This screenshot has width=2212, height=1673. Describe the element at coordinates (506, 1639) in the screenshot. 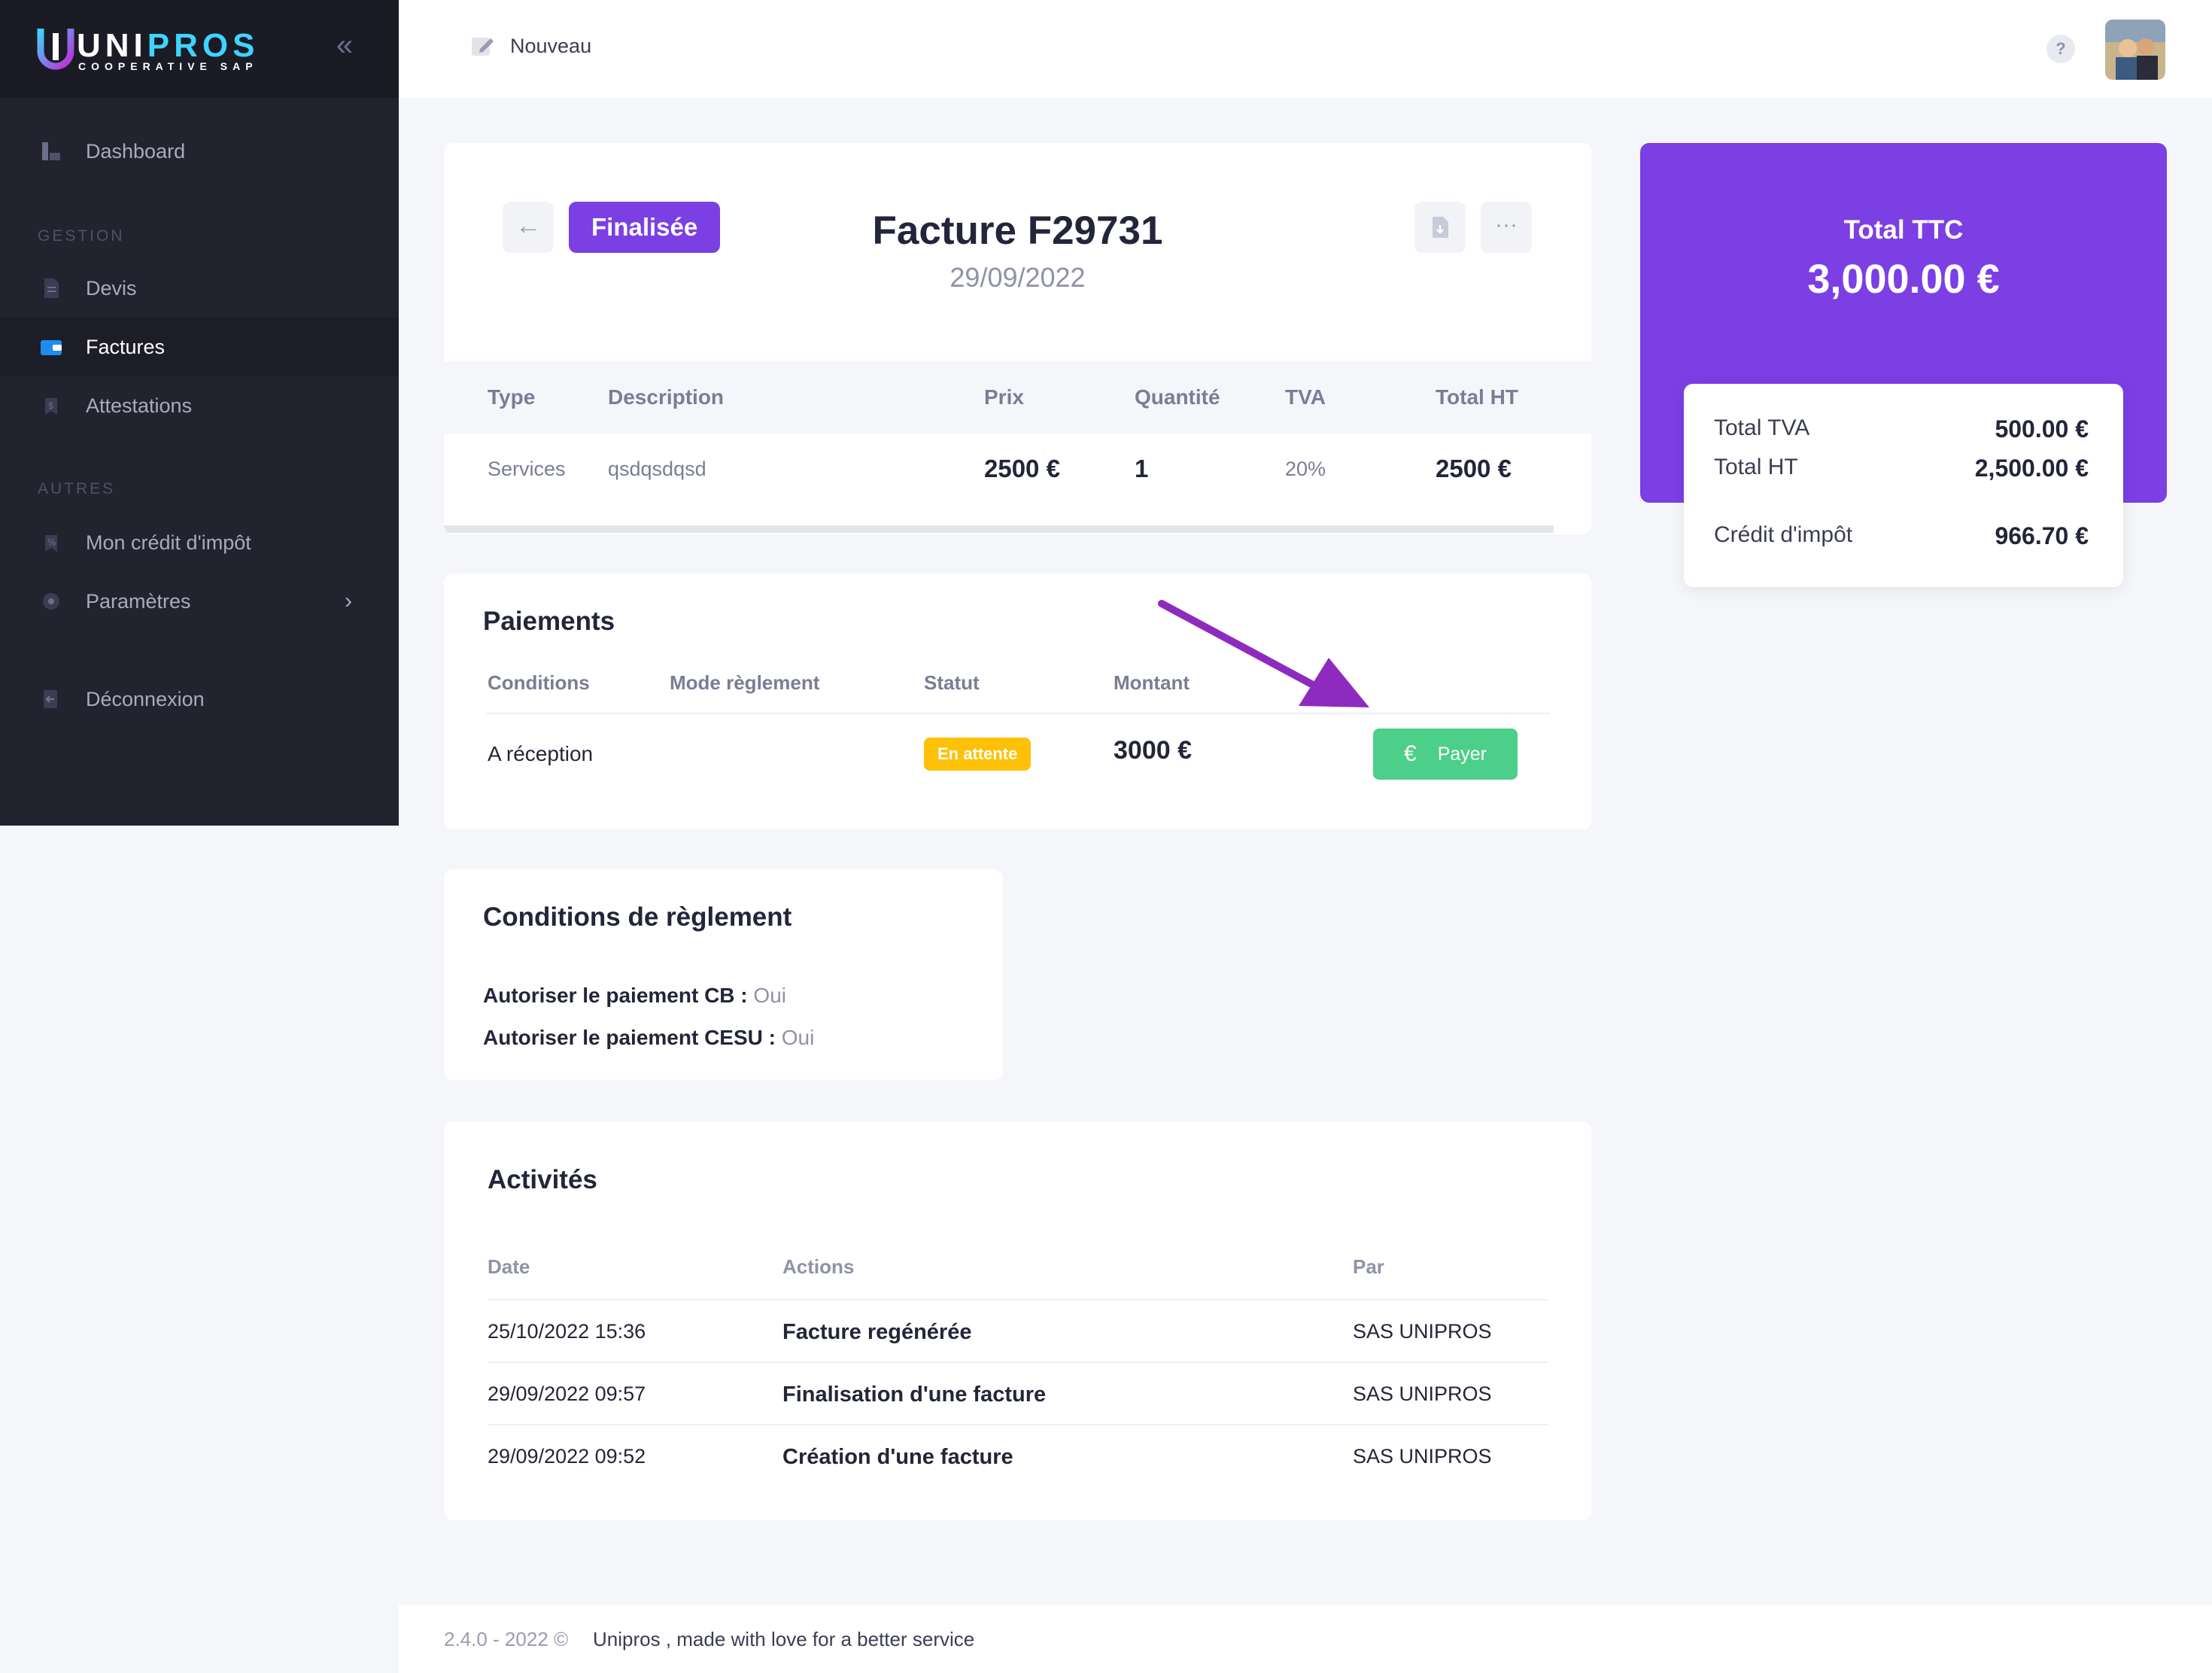

I see `footer-version: 2.4.0 - 2022 ©` at that location.